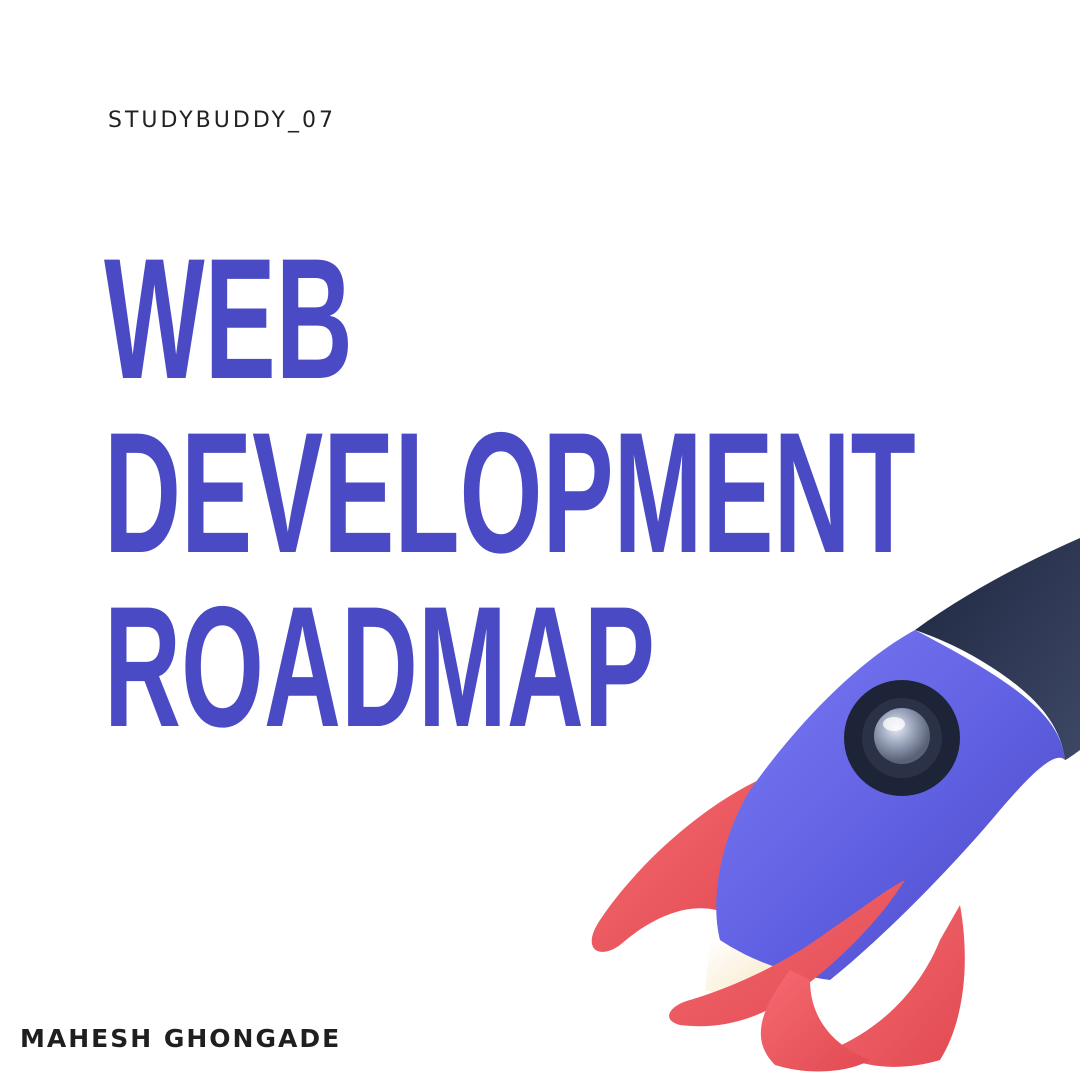 This screenshot has width=1080, height=1080. Describe the element at coordinates (222, 120) in the screenshot. I see `account-handle: STUDYBUDDY_07` at that location.